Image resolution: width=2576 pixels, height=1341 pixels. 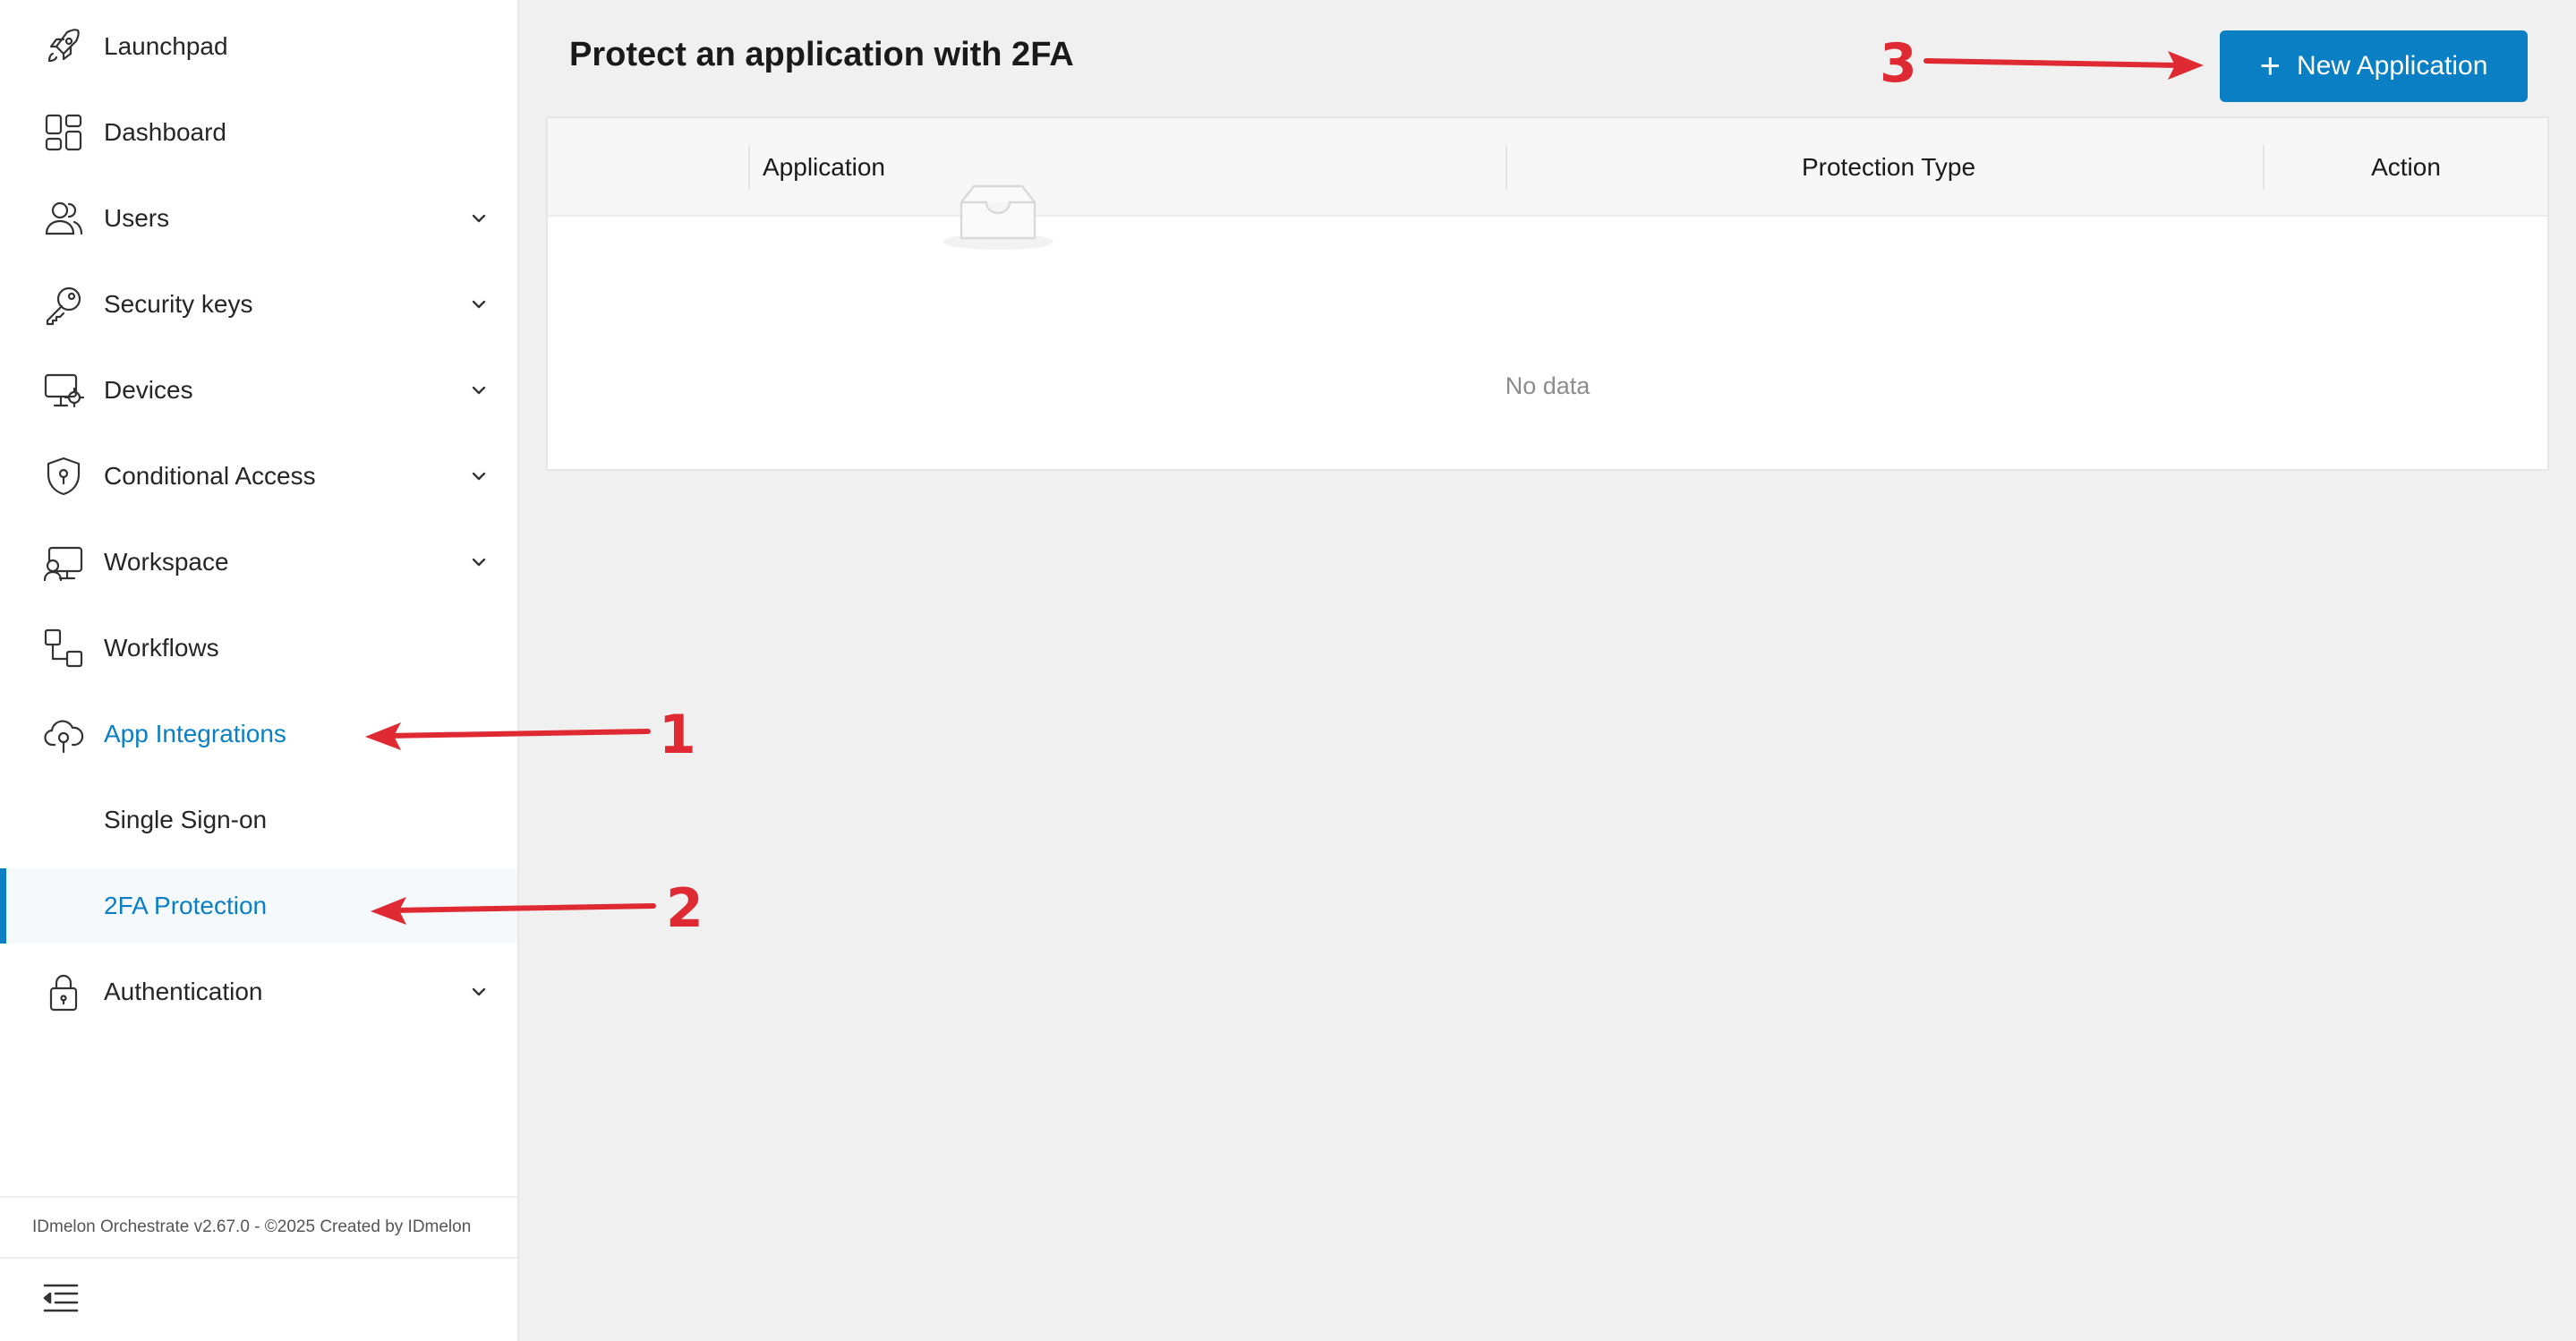 I want to click on empty-state-text: No data, so click(x=1548, y=385).